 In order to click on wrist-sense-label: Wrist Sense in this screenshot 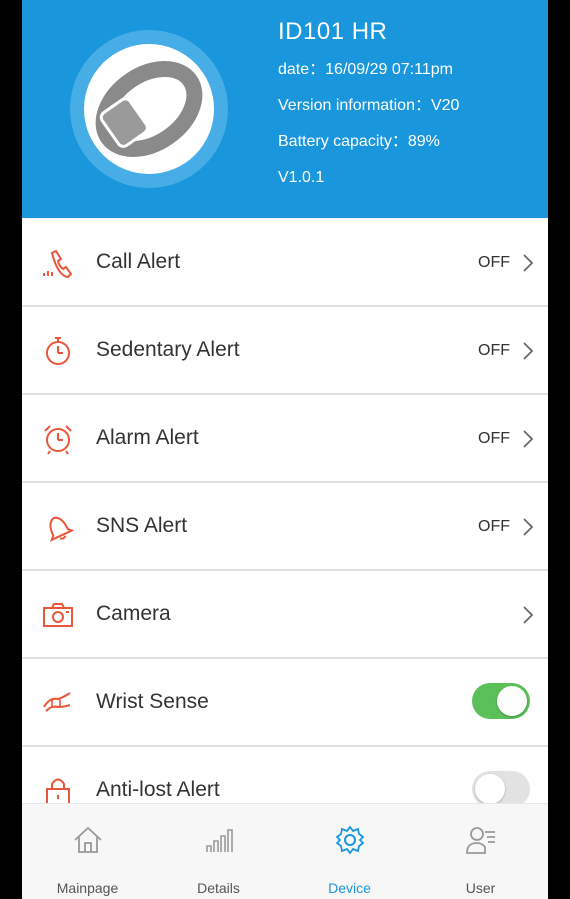, I will do `click(152, 701)`.